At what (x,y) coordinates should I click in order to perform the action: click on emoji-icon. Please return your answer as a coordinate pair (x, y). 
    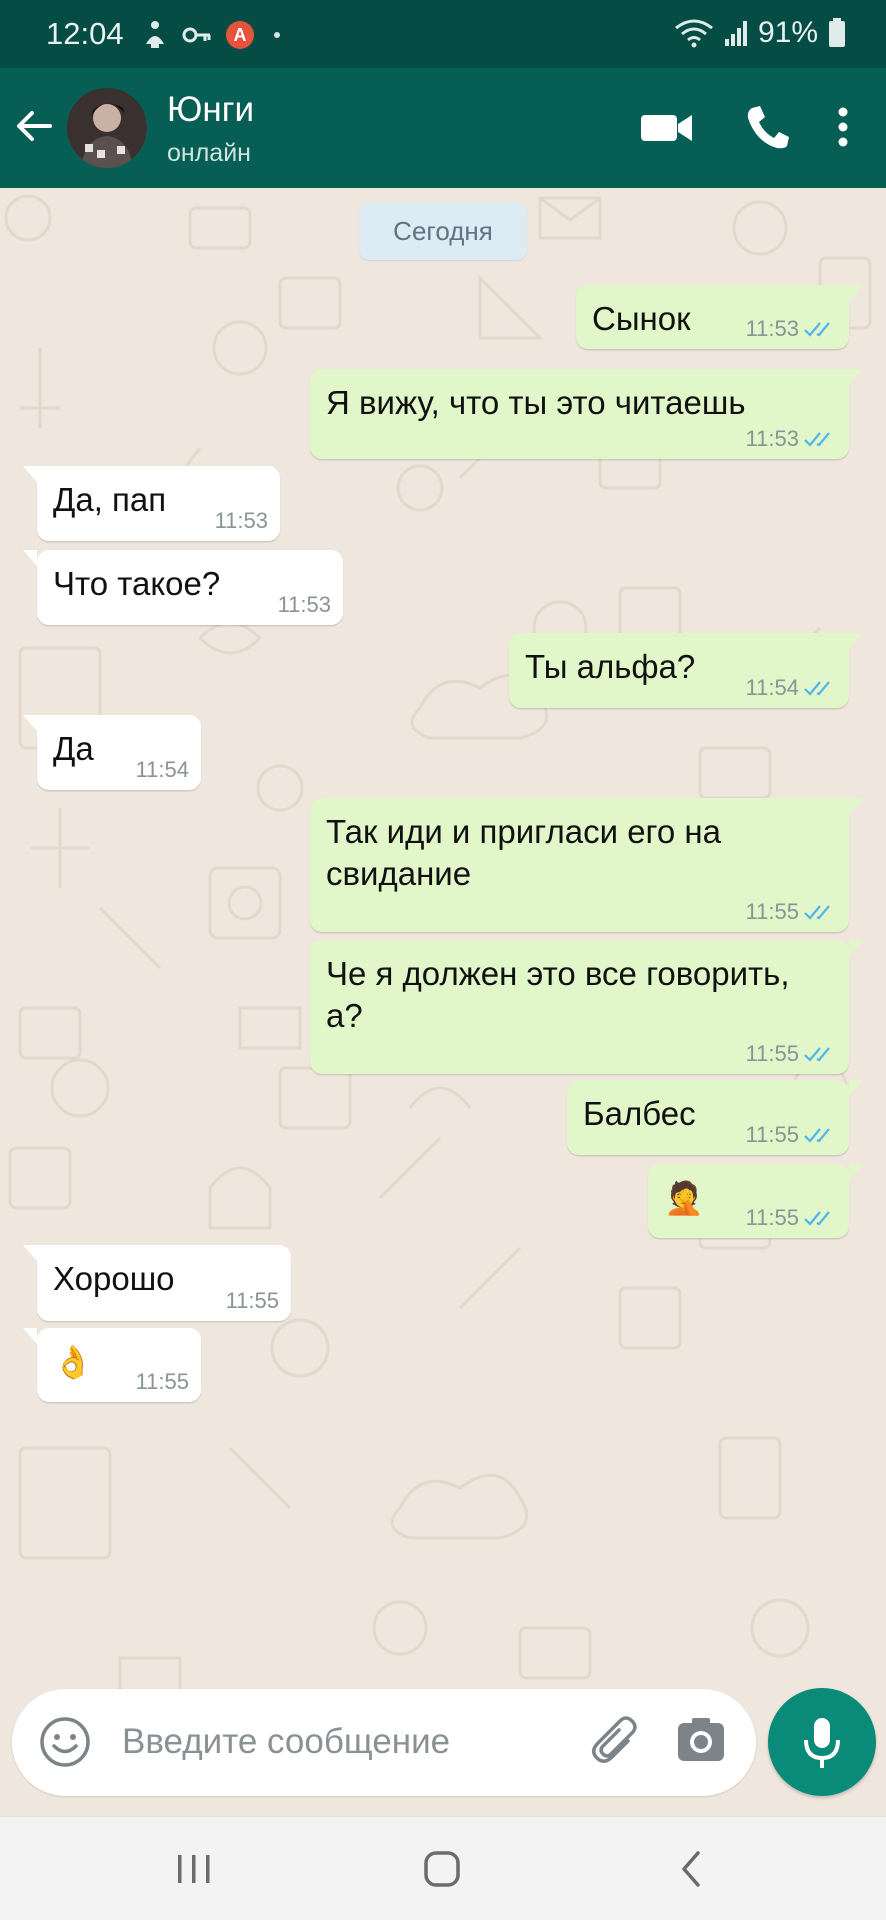
    Looking at the image, I should click on (65, 1742).